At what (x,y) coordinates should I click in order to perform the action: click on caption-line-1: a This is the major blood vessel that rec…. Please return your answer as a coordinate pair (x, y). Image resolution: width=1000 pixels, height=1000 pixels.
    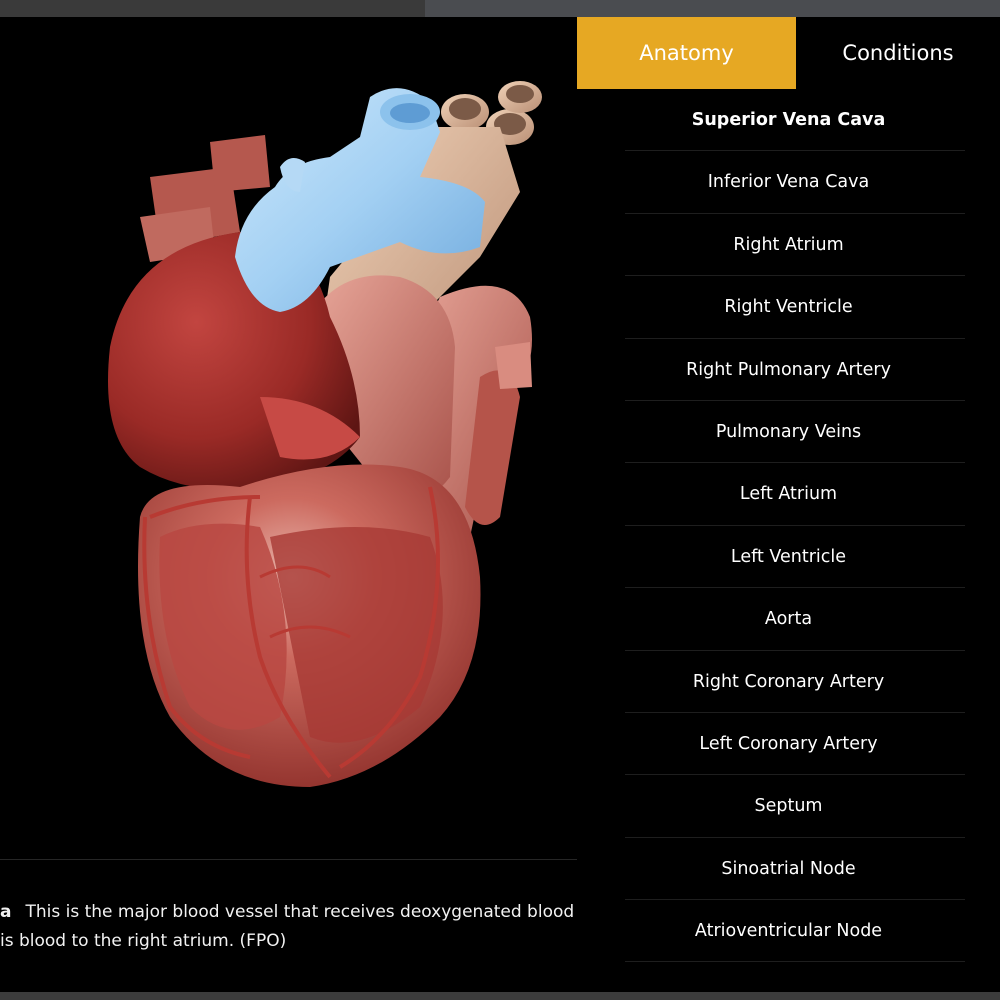
    Looking at the image, I should click on (288, 912).